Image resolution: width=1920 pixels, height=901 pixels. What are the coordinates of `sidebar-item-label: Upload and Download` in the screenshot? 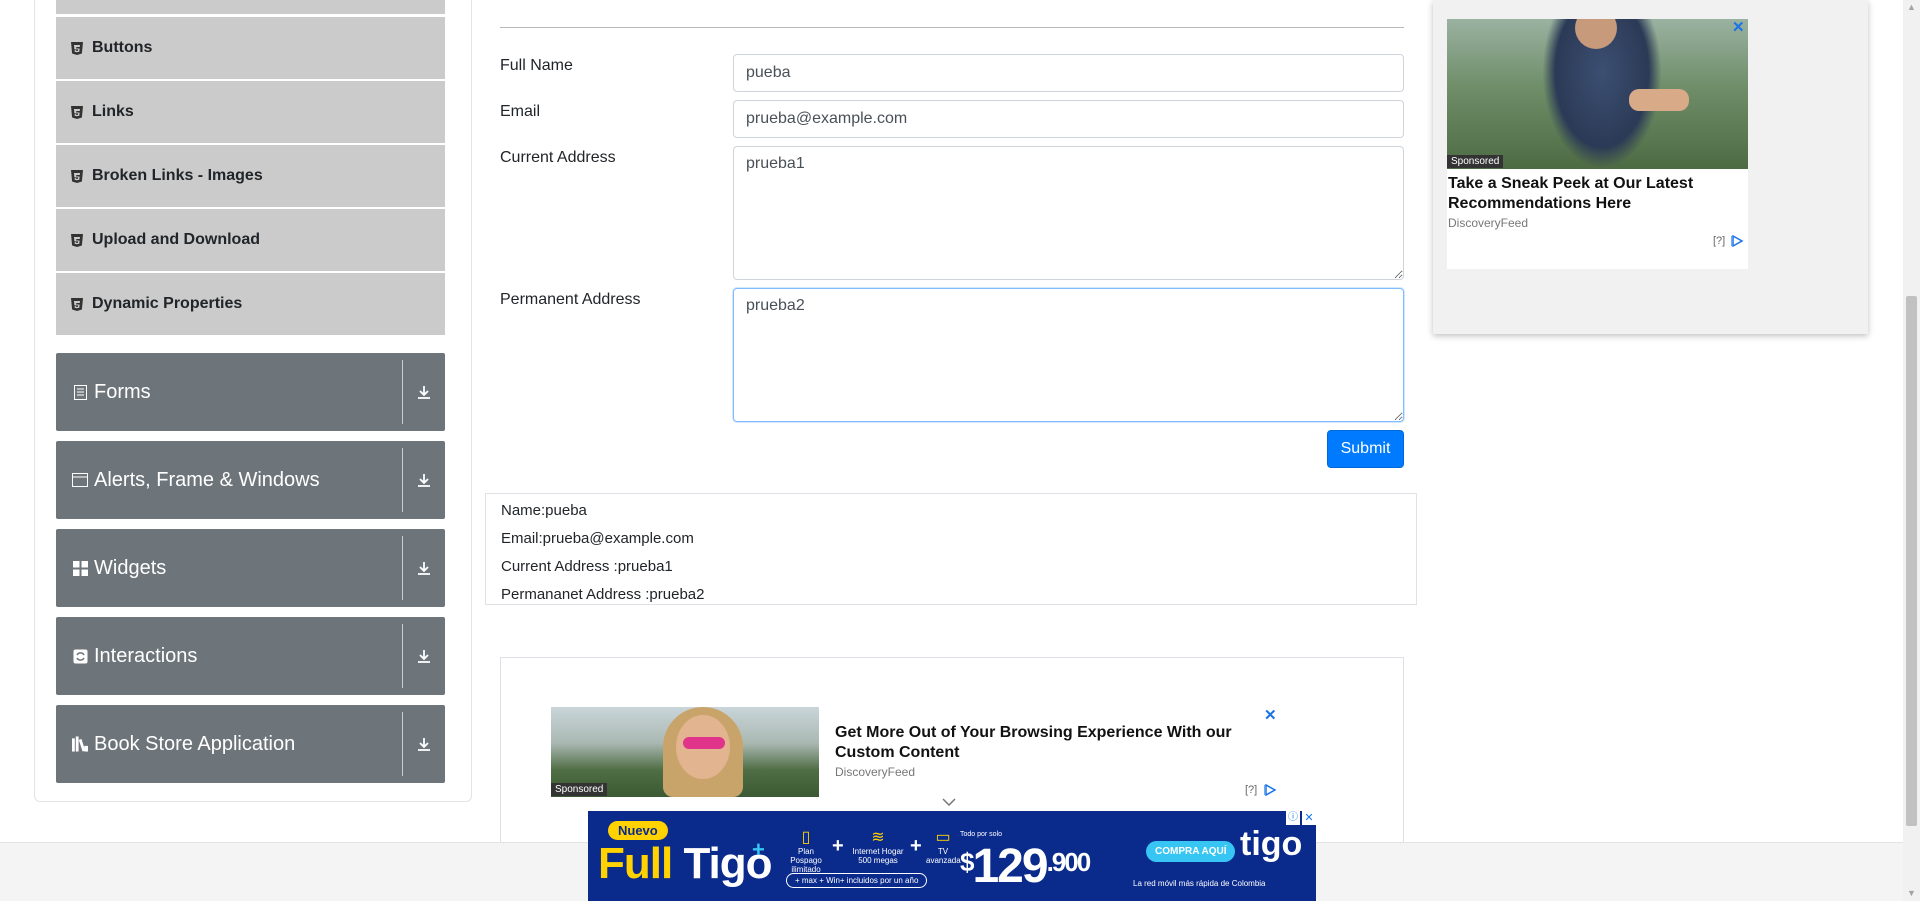 It's located at (176, 239).